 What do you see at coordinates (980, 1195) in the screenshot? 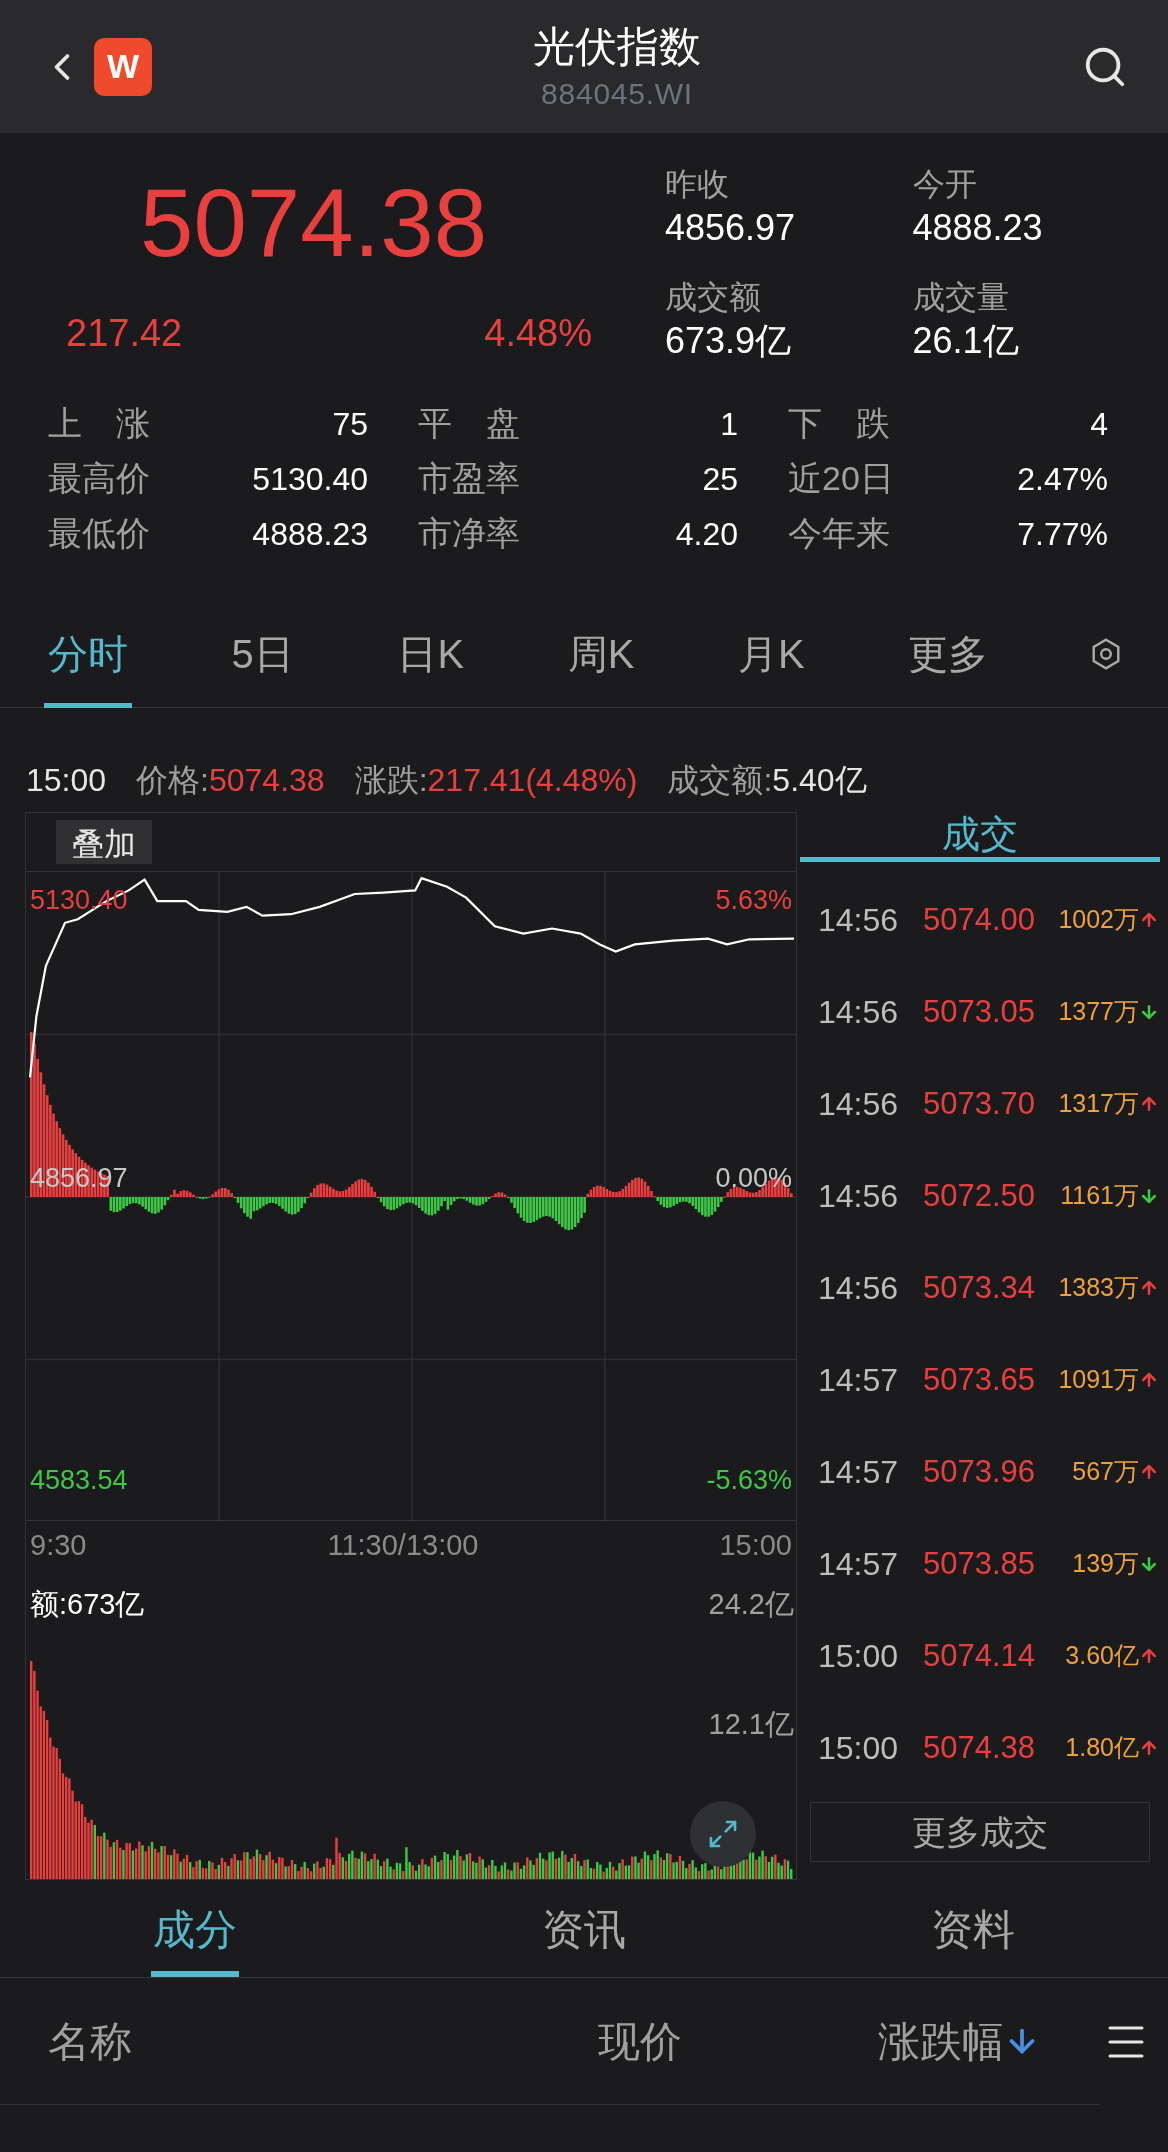
I see `trade-price: 5072.50` at bounding box center [980, 1195].